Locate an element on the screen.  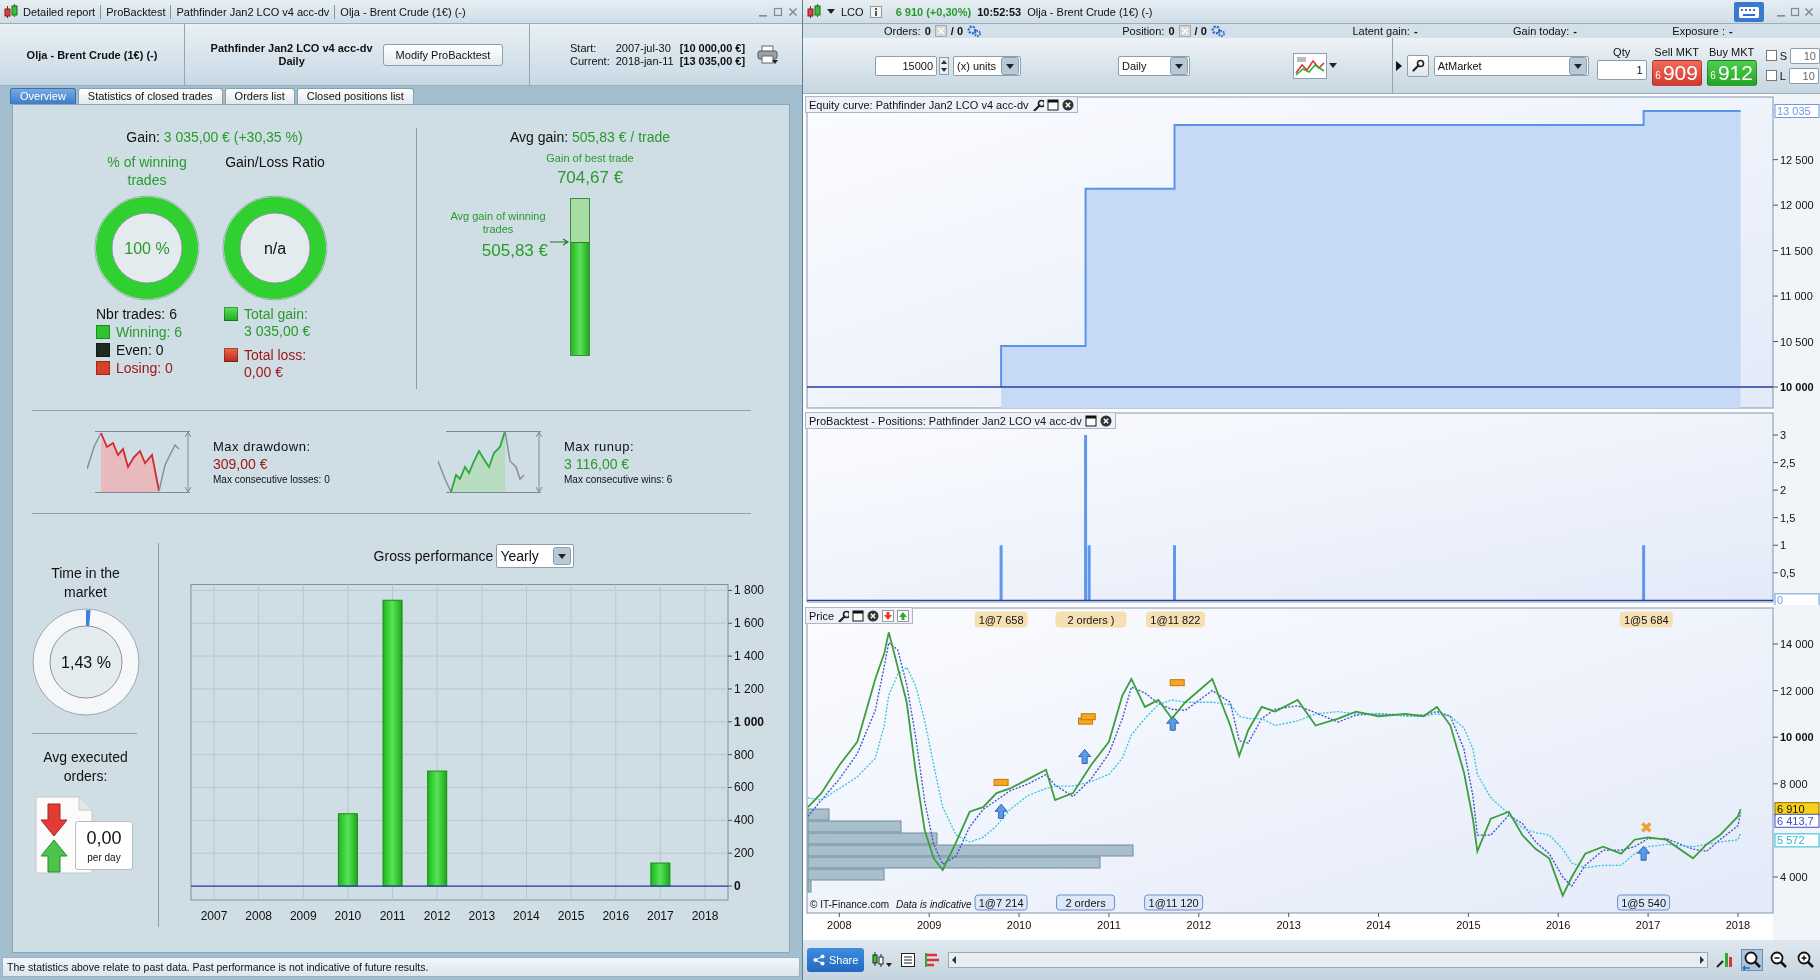
stat-label: Gain today: is located at coordinates (1541, 31).